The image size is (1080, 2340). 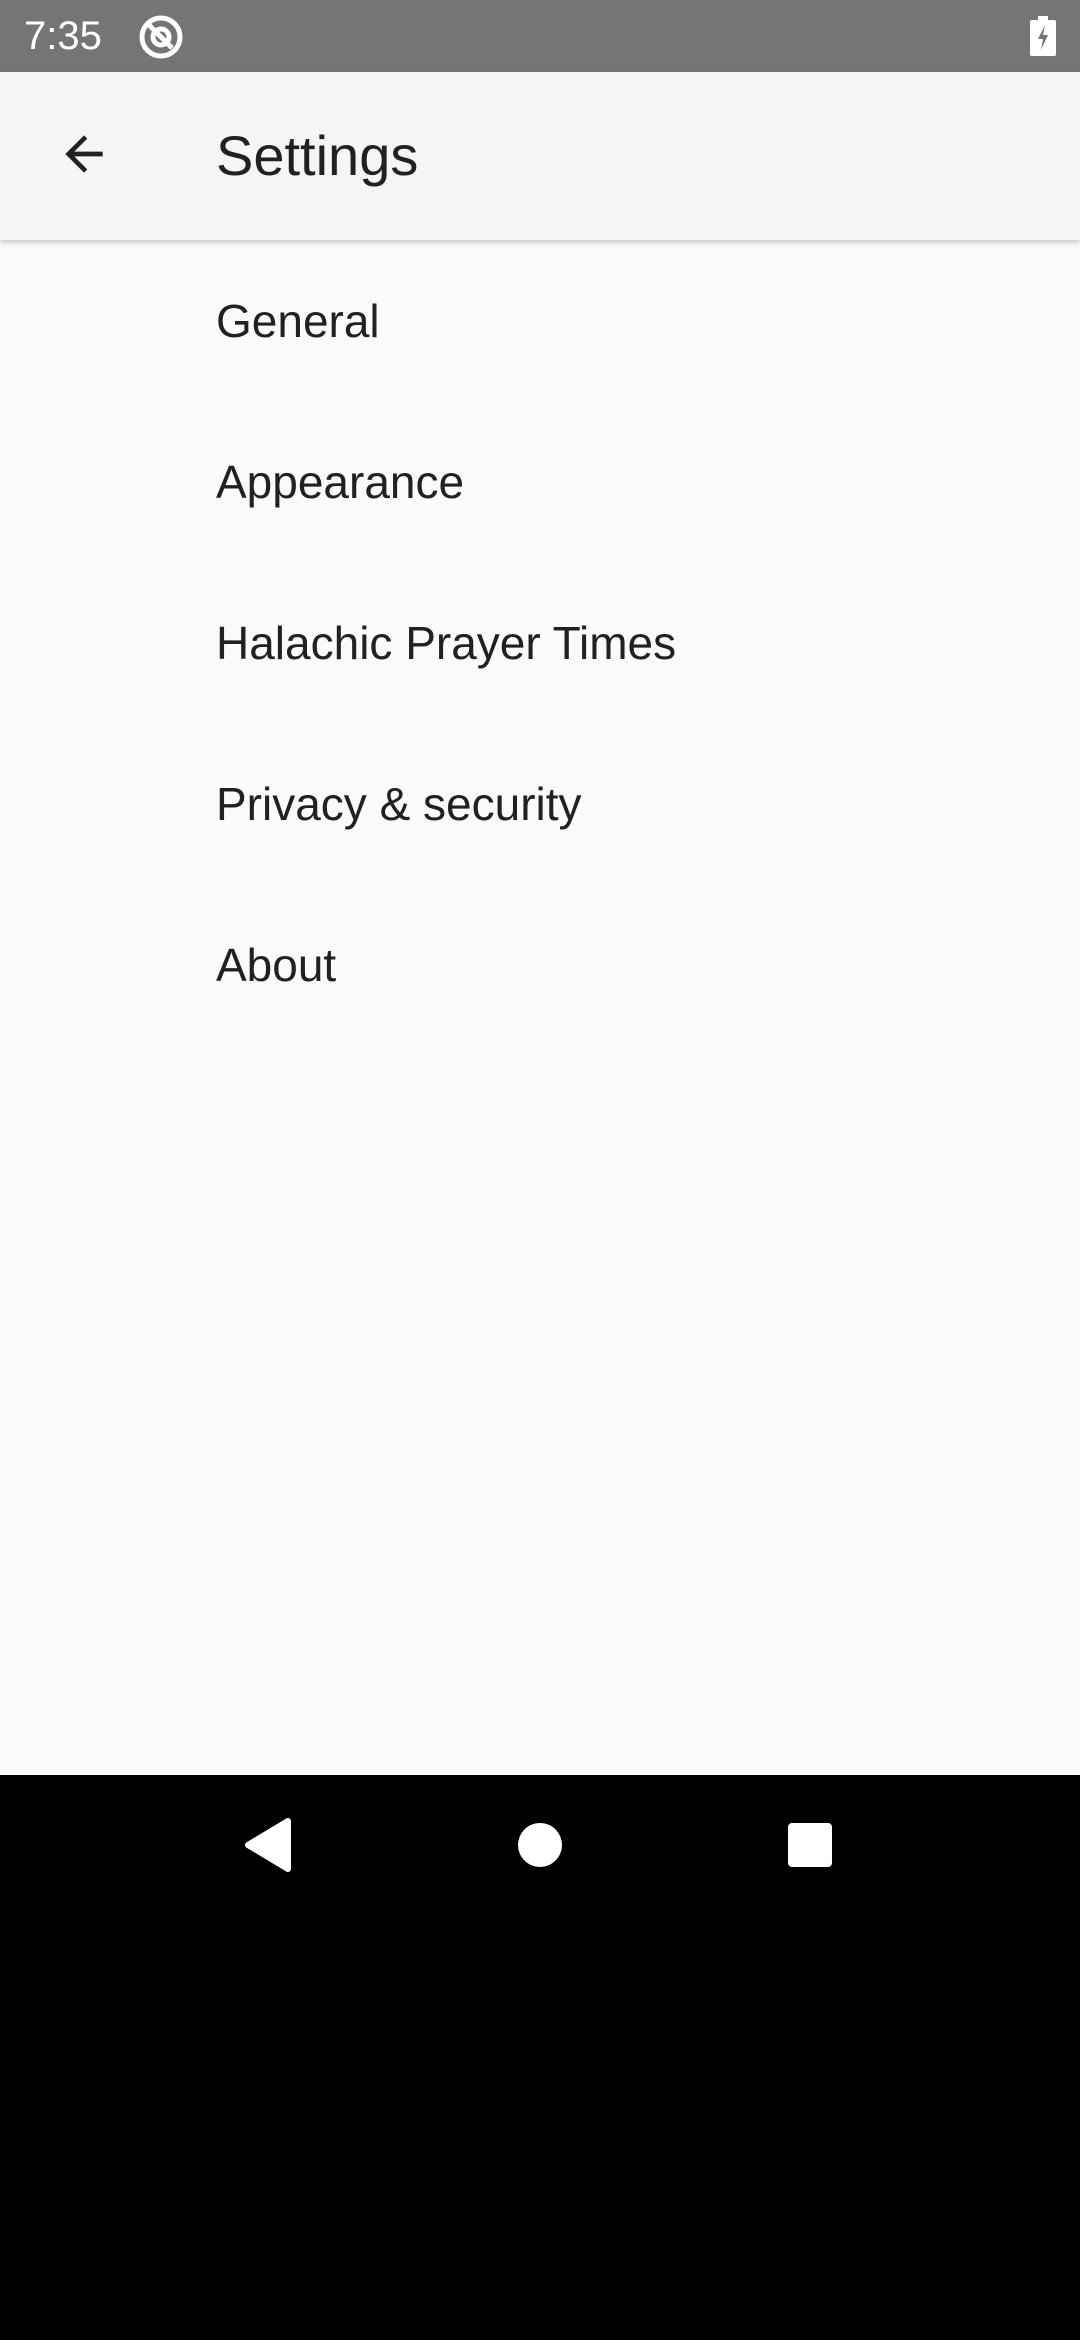 I want to click on status-bar: 7:35, so click(x=540, y=36).